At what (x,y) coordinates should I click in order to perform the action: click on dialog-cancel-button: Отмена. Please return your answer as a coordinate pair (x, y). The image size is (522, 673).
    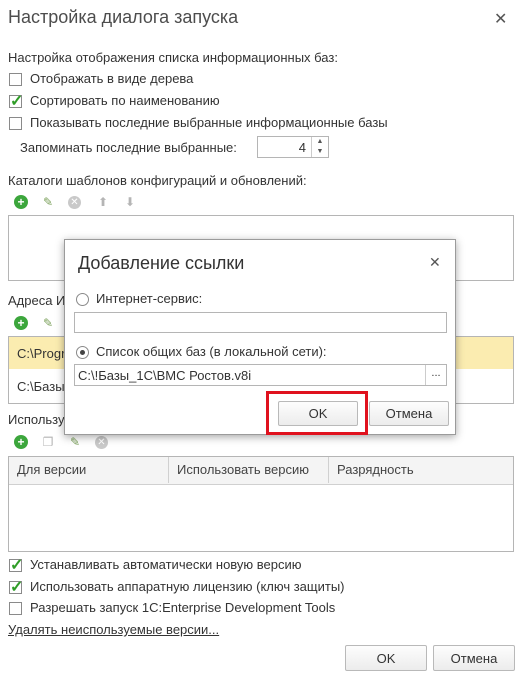
    Looking at the image, I should click on (409, 413).